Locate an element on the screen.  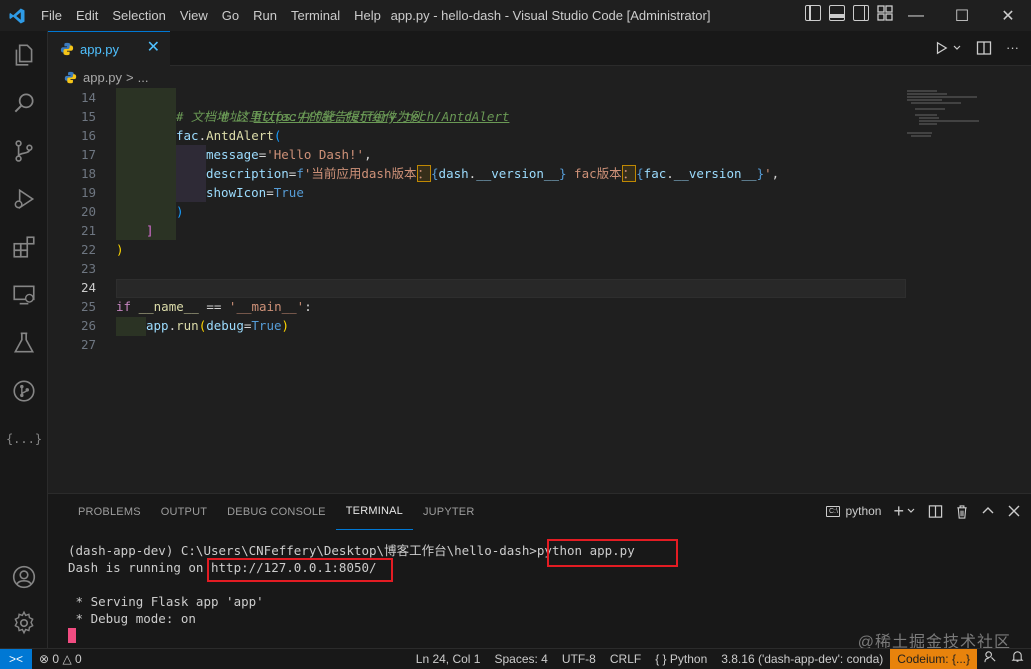
line-number: 27 is located at coordinates (88, 344).